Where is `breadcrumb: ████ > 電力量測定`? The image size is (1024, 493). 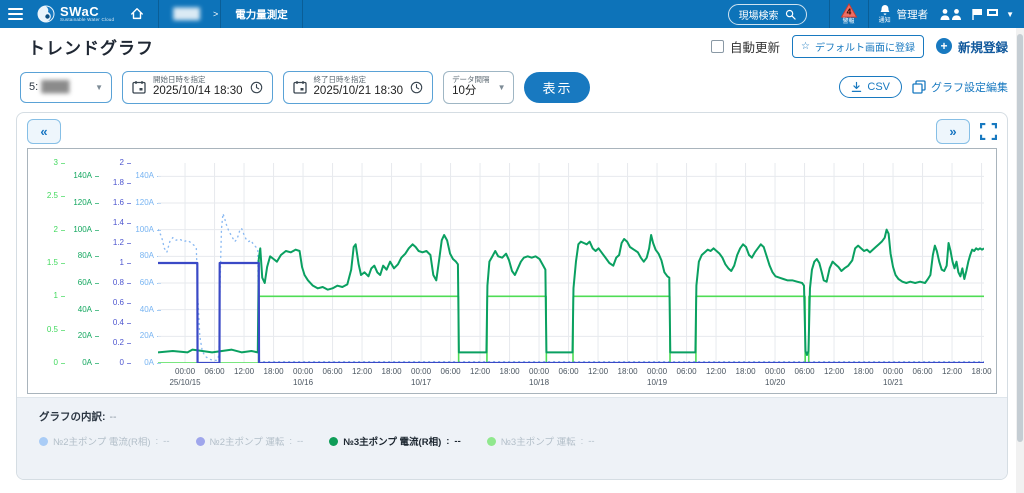 breadcrumb: ████ > 電力量測定 is located at coordinates (230, 14).